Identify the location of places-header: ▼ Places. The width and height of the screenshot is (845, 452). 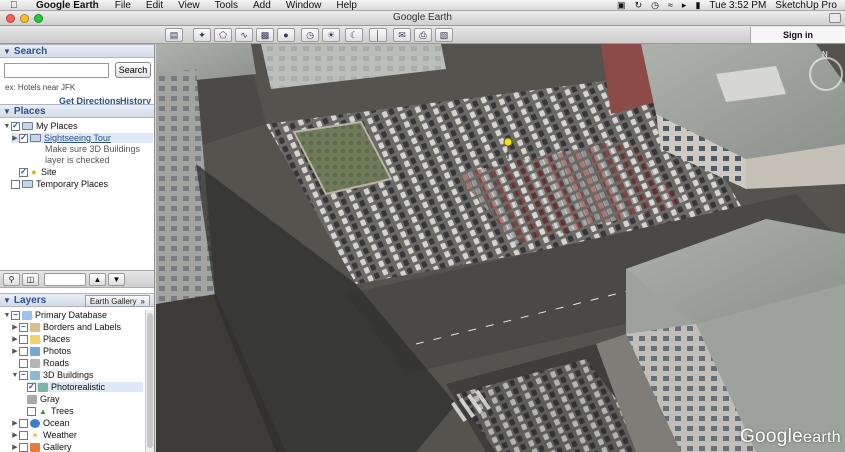
(77, 111).